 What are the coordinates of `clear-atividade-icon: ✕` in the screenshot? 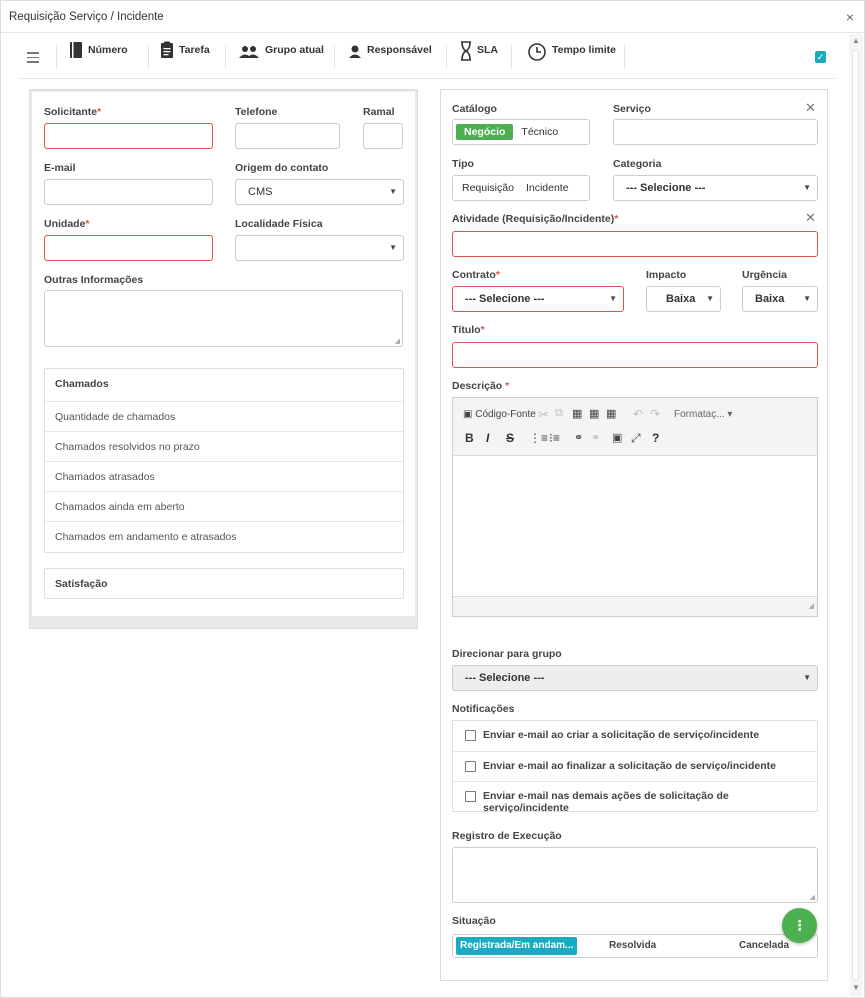 It's located at (810, 218).